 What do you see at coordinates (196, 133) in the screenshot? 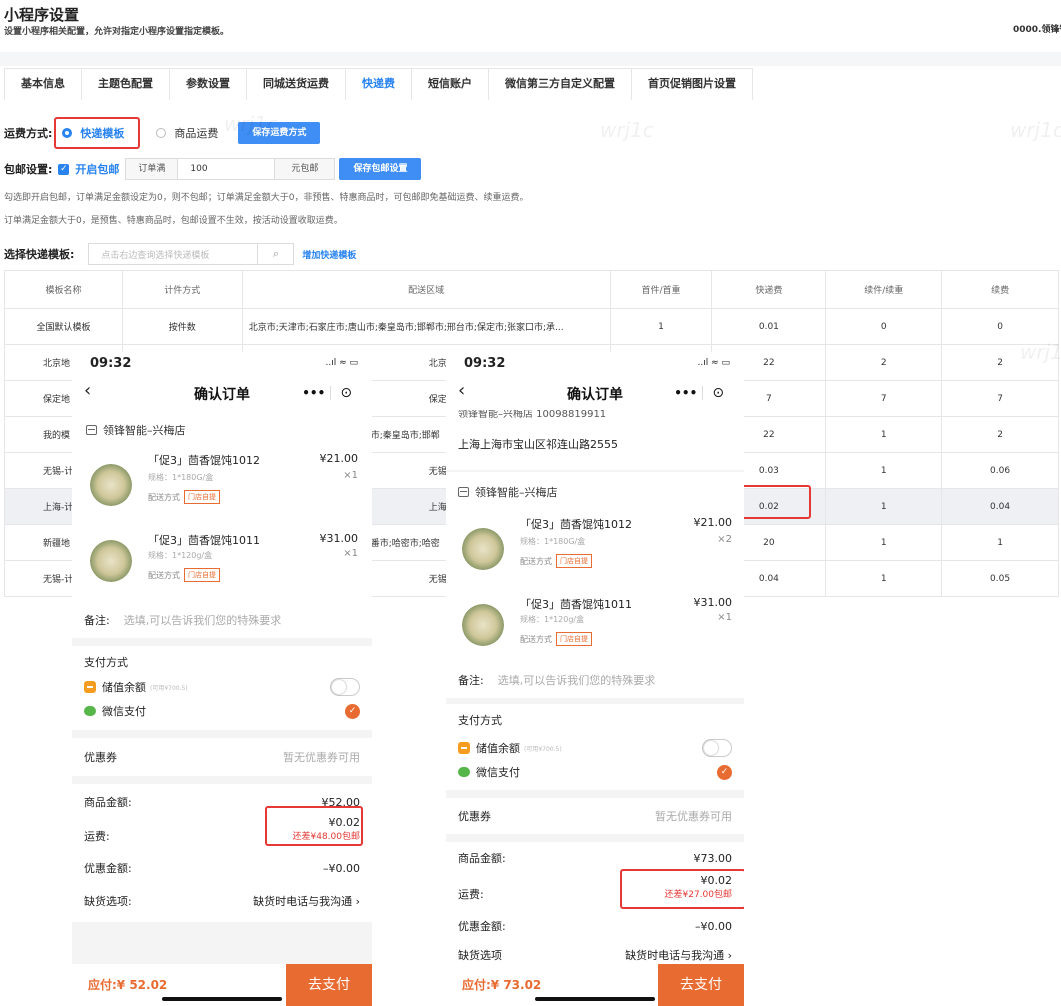
I see `option-goods-freight: 商品运费` at bounding box center [196, 133].